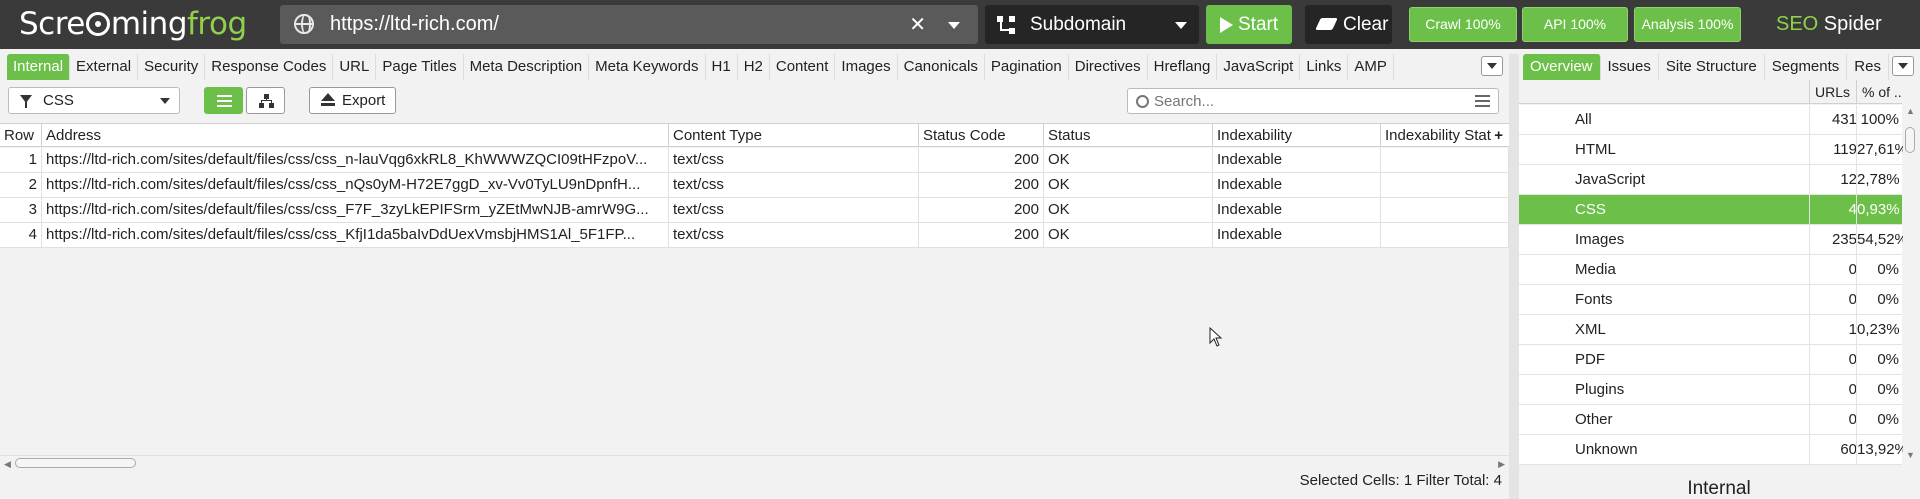 This screenshot has width=1920, height=499. I want to click on tab-external: External, so click(104, 67).